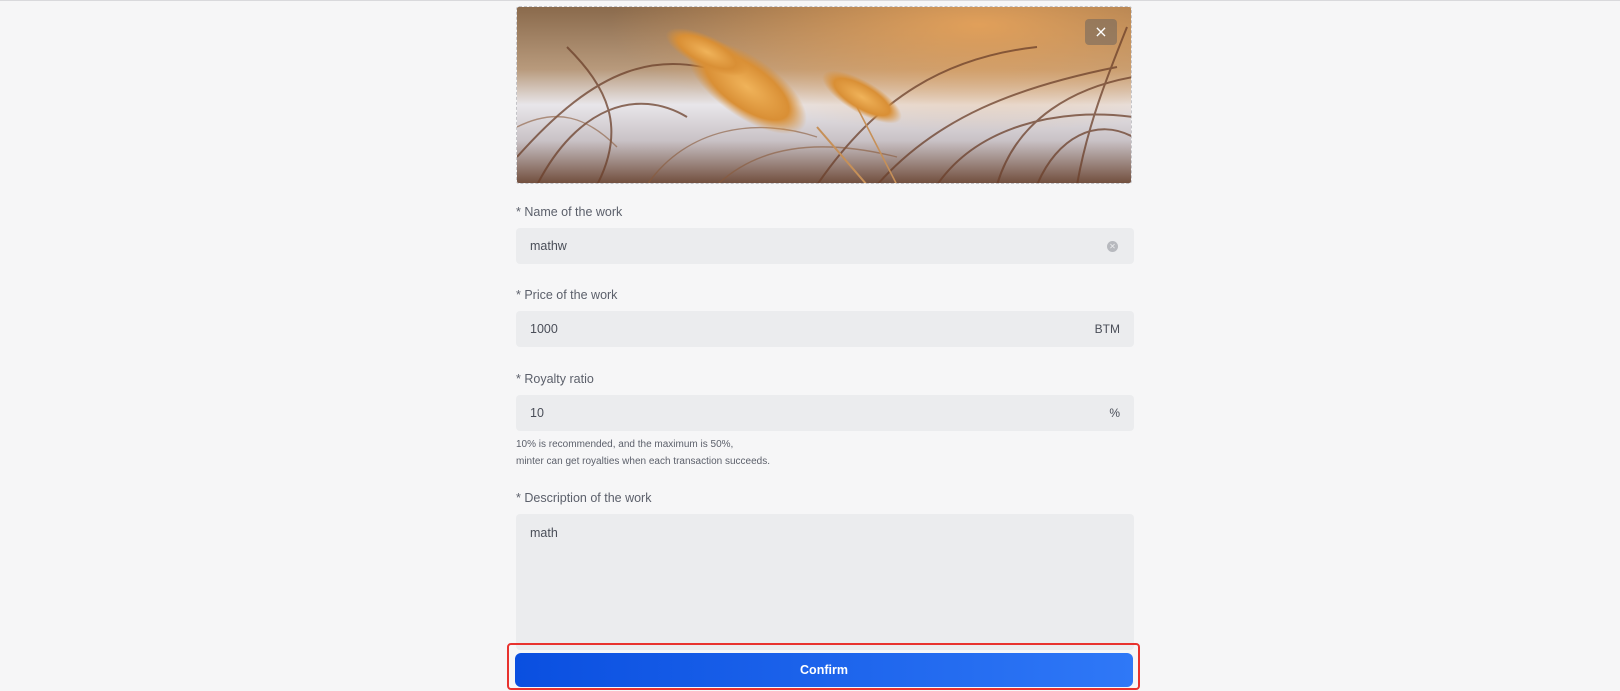  I want to click on confirm-highlight: Confirm, so click(823, 666).